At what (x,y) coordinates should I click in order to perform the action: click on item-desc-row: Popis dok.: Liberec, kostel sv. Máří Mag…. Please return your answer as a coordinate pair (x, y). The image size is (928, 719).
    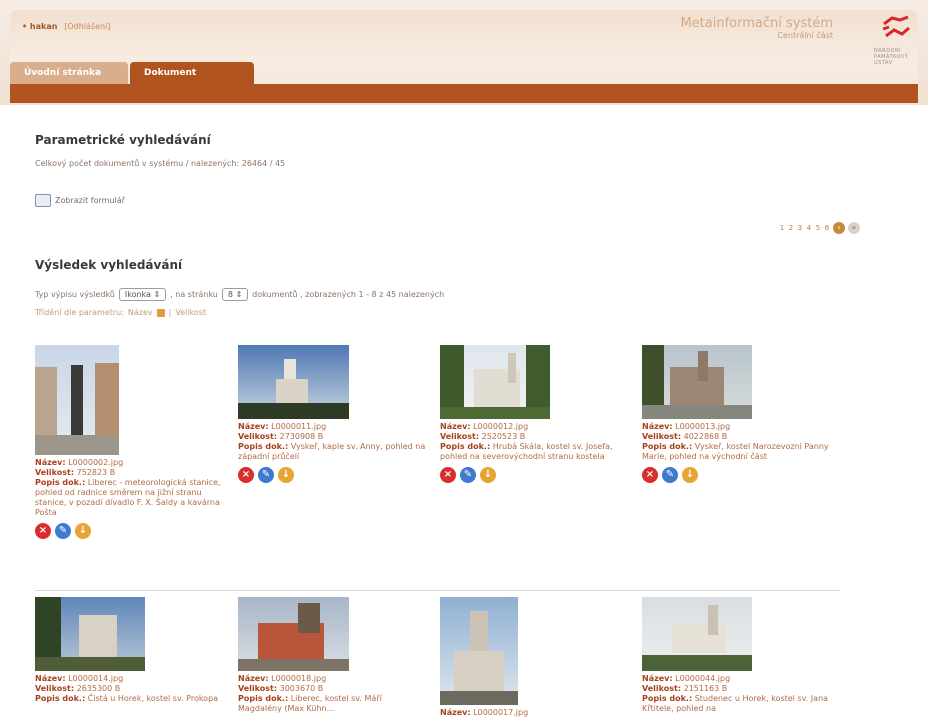
    Looking at the image, I should click on (333, 704).